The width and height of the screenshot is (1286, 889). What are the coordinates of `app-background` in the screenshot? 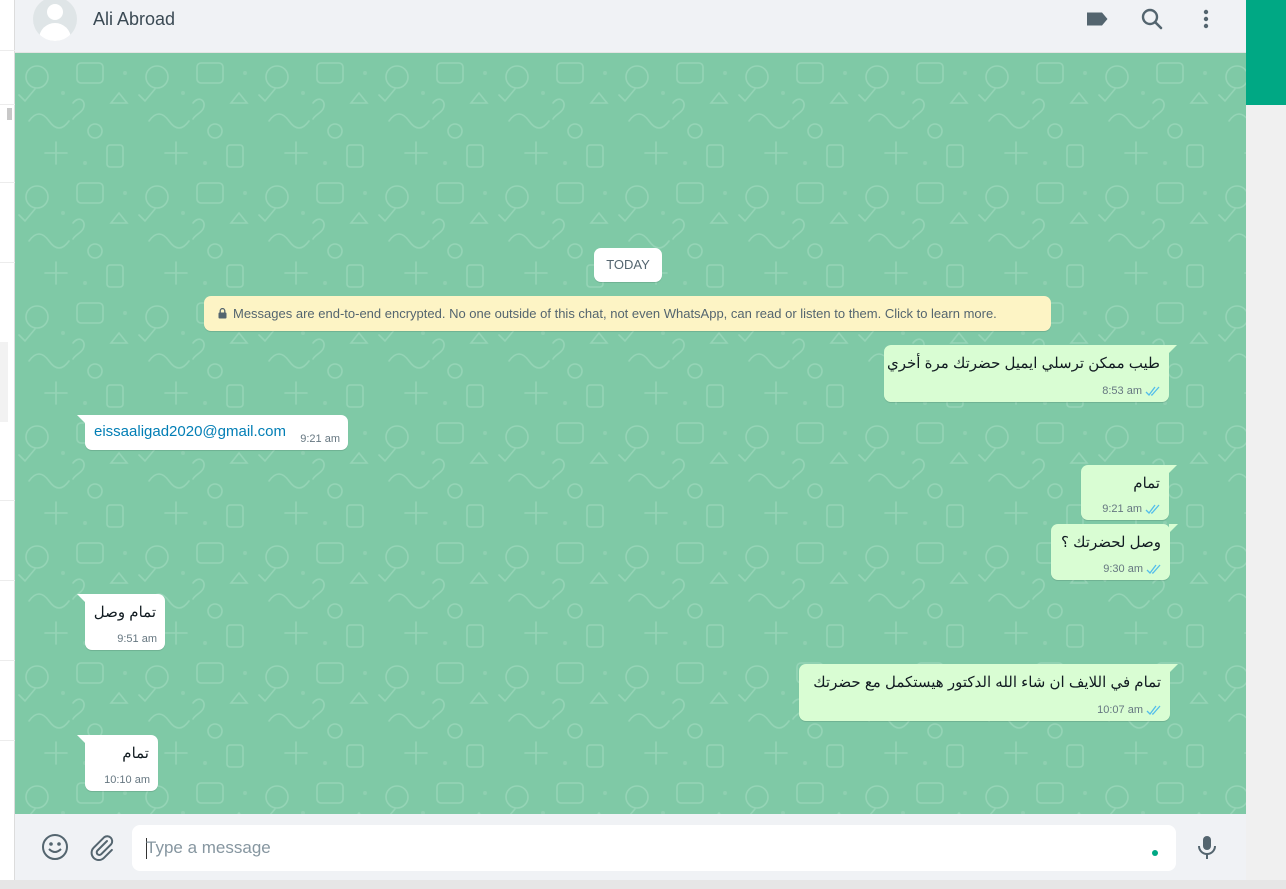 It's located at (1266, 497).